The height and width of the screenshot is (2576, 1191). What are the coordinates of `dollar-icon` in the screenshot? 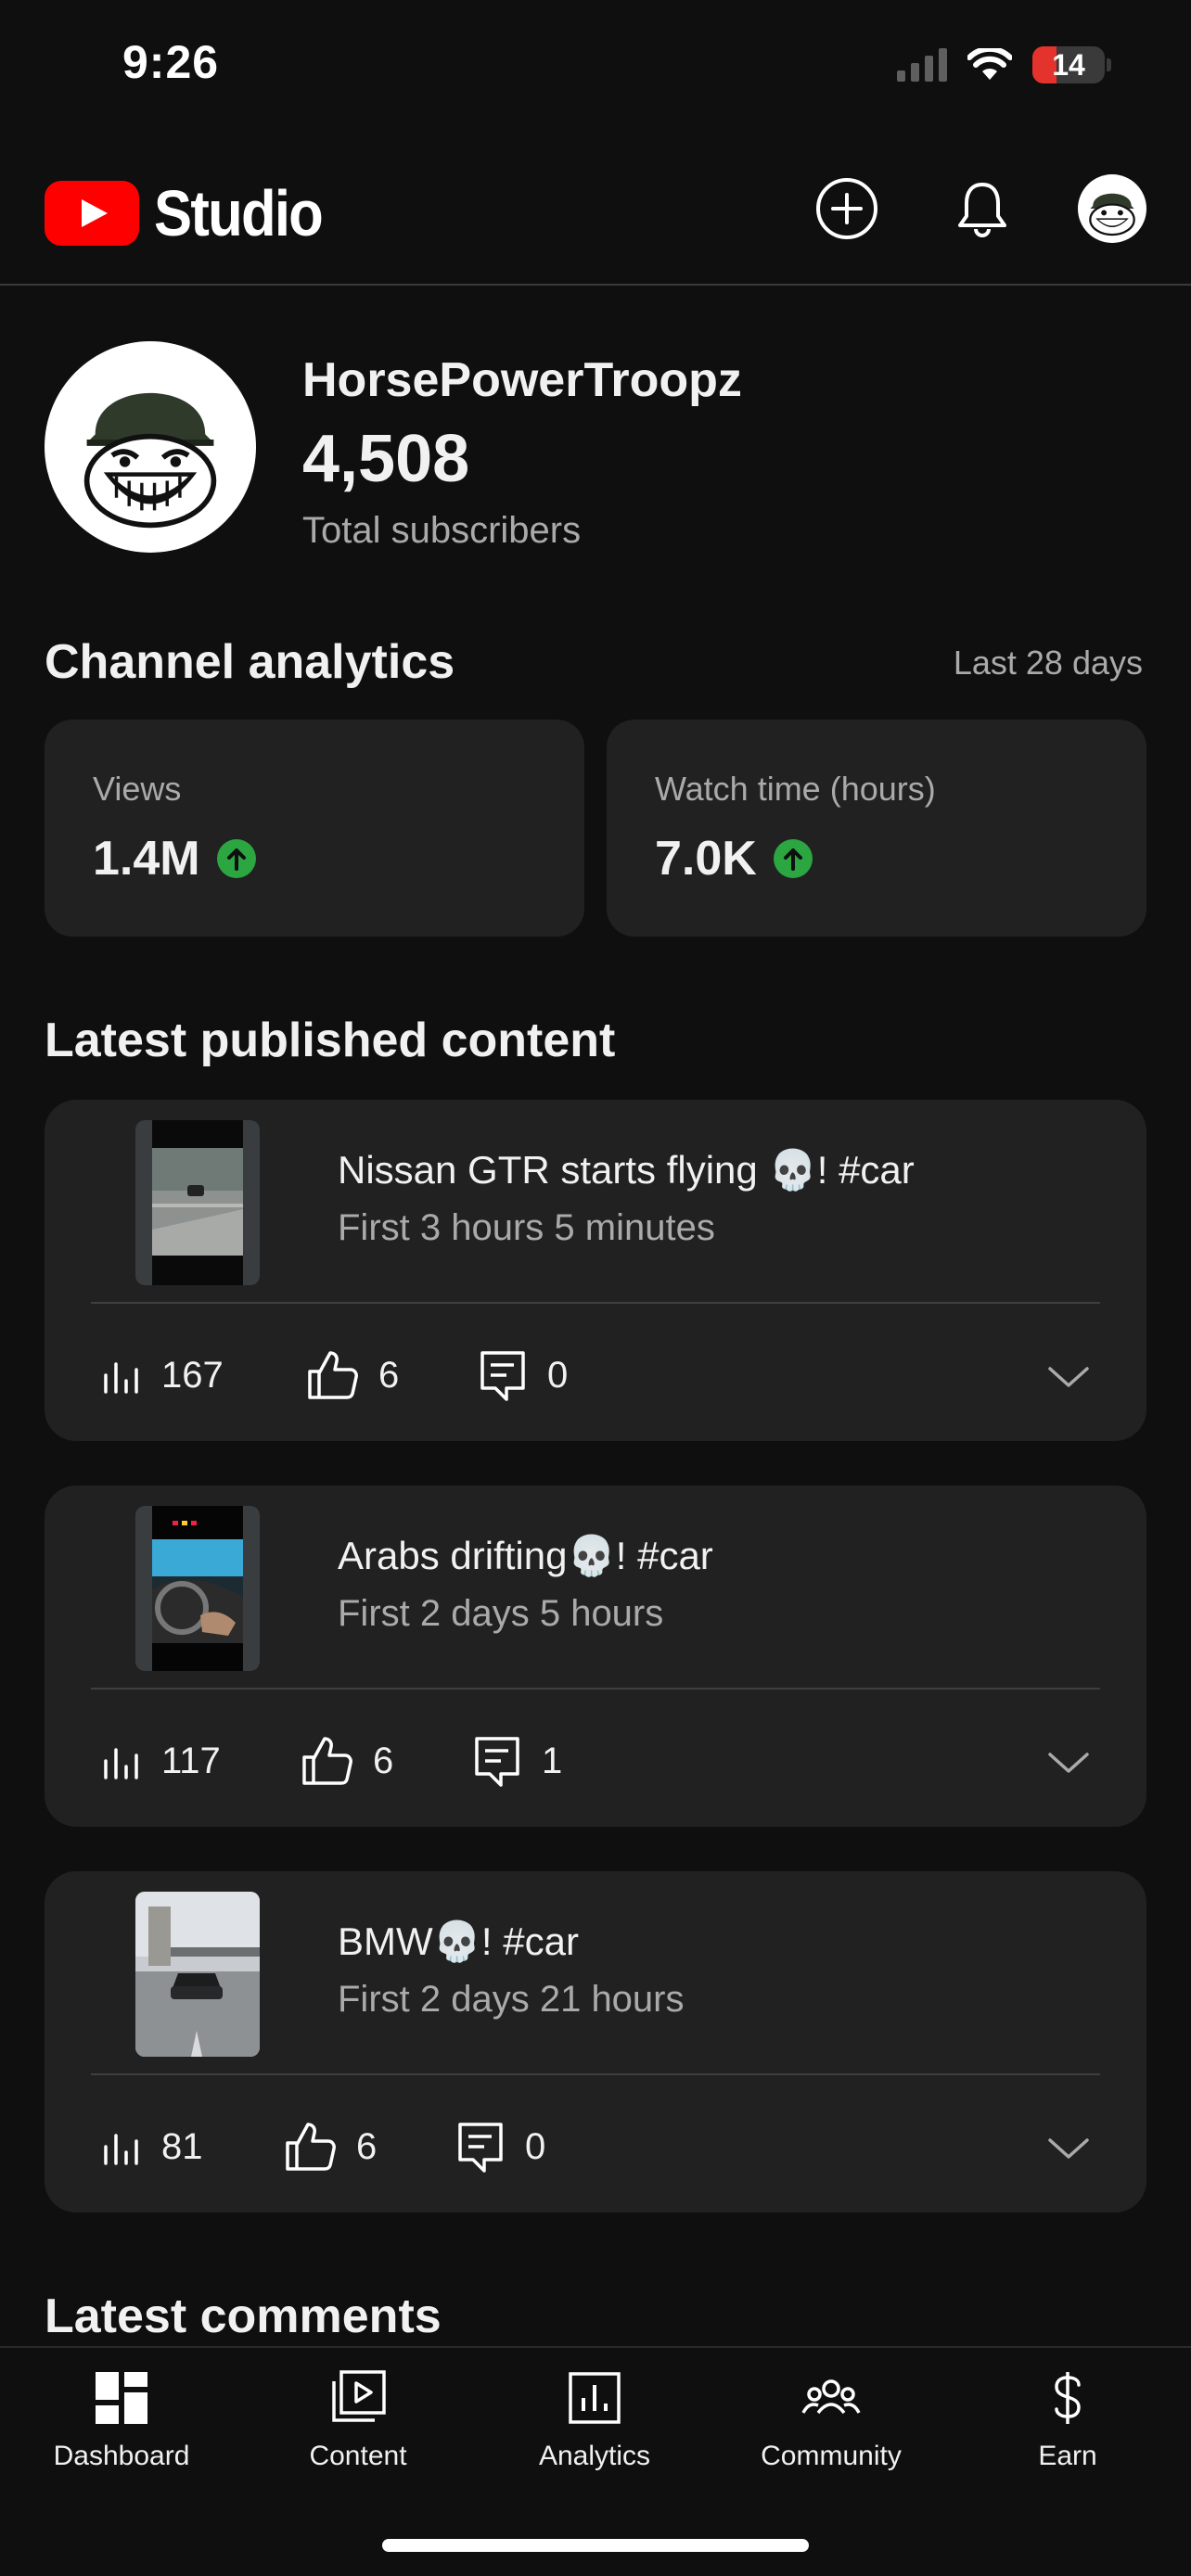 It's located at (1068, 2398).